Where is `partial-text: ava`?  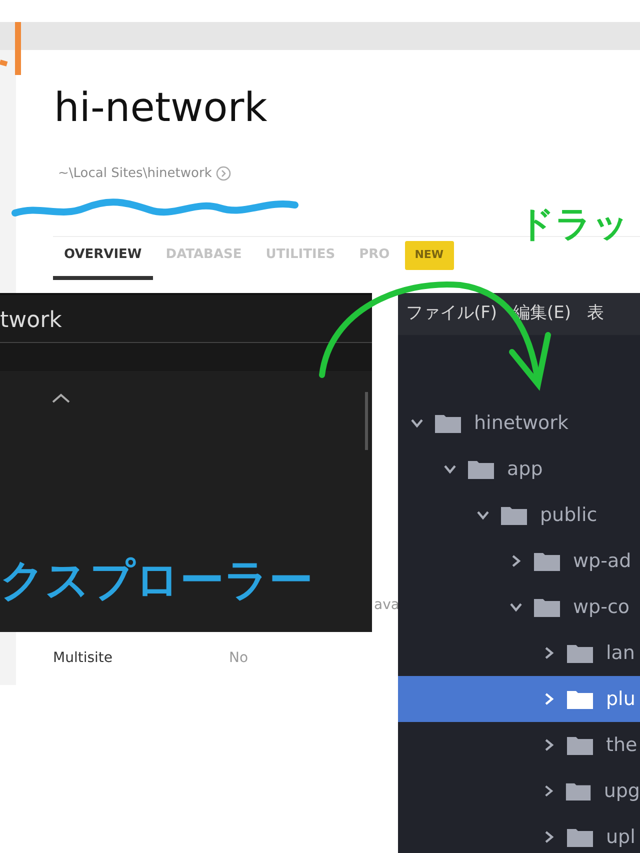
partial-text: ava is located at coordinates (387, 605).